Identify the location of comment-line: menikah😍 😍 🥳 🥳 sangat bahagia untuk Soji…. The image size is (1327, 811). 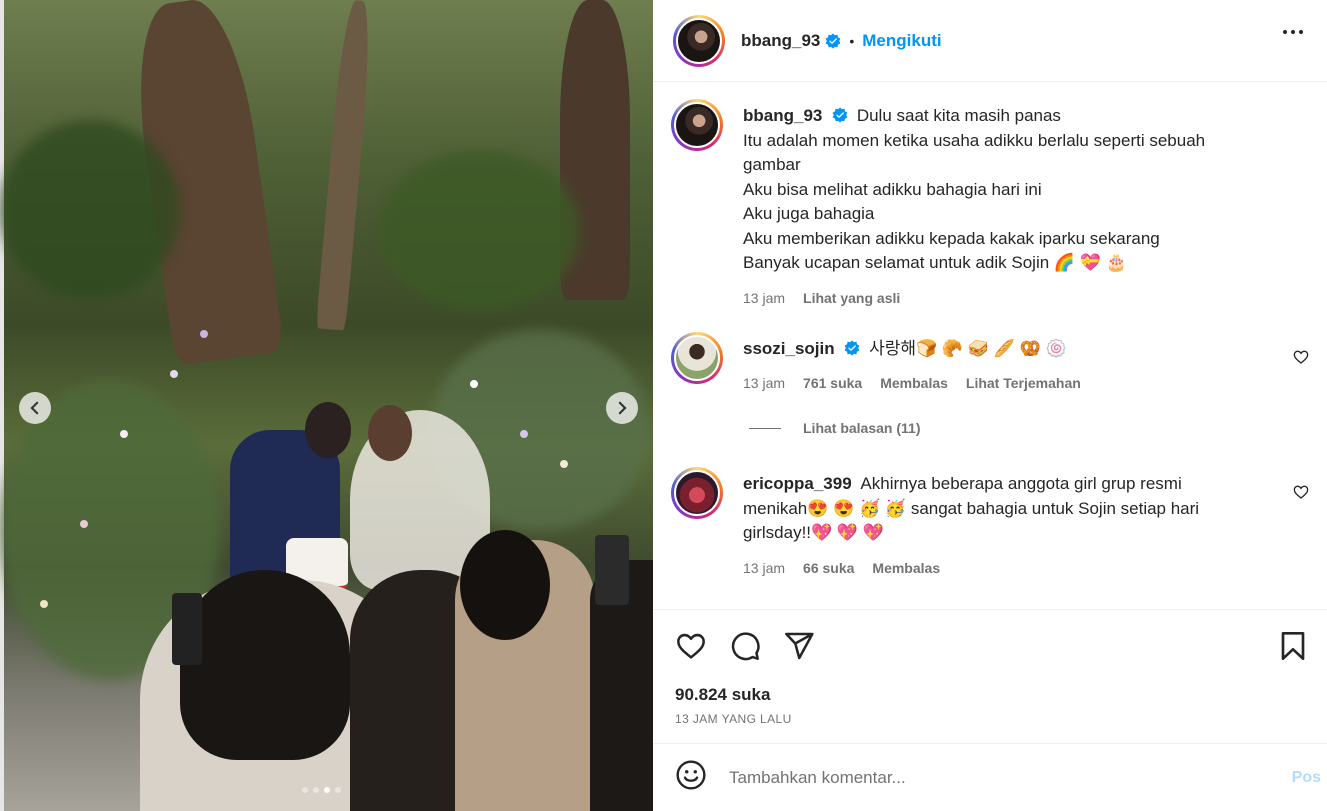
(971, 508).